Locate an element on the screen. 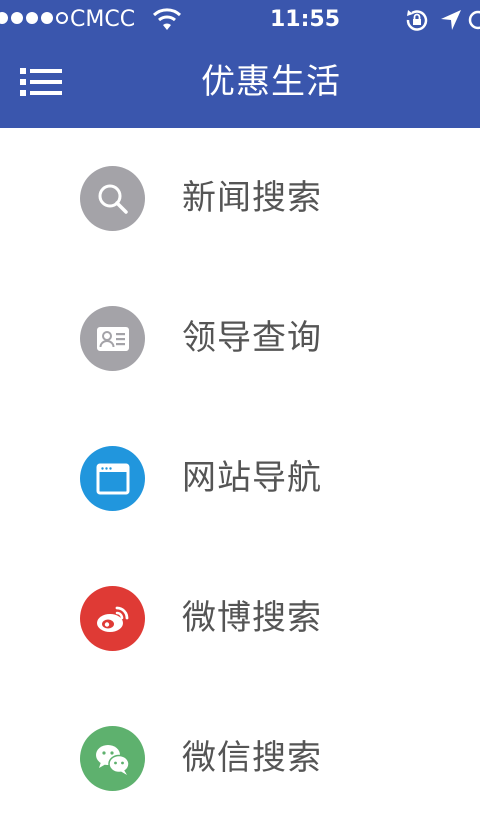 This screenshot has height=828, width=480. page-title: 优惠生活 is located at coordinates (271, 82).